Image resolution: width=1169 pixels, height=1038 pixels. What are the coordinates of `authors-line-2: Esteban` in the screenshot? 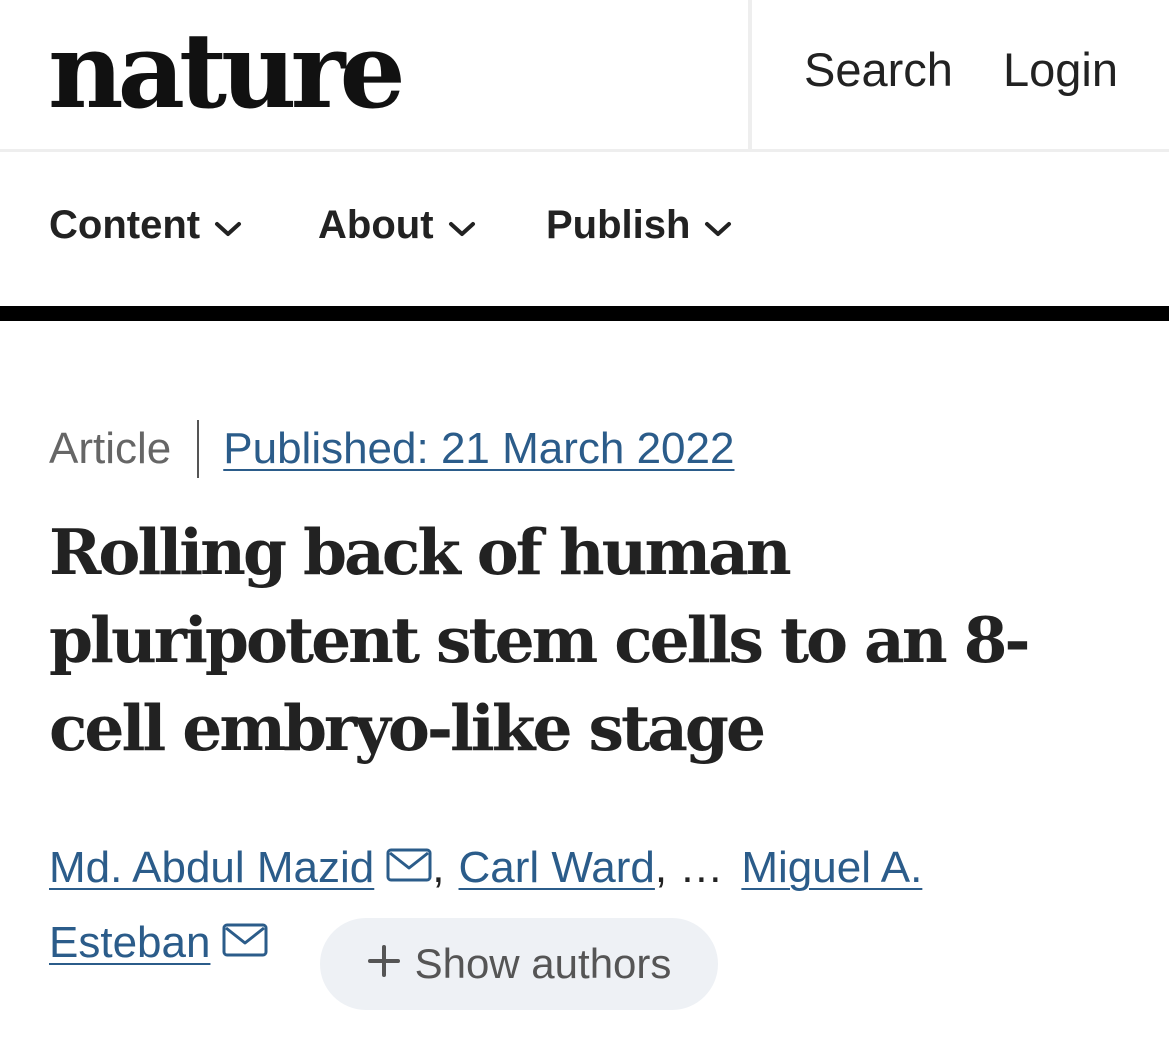 It's located at (158, 943).